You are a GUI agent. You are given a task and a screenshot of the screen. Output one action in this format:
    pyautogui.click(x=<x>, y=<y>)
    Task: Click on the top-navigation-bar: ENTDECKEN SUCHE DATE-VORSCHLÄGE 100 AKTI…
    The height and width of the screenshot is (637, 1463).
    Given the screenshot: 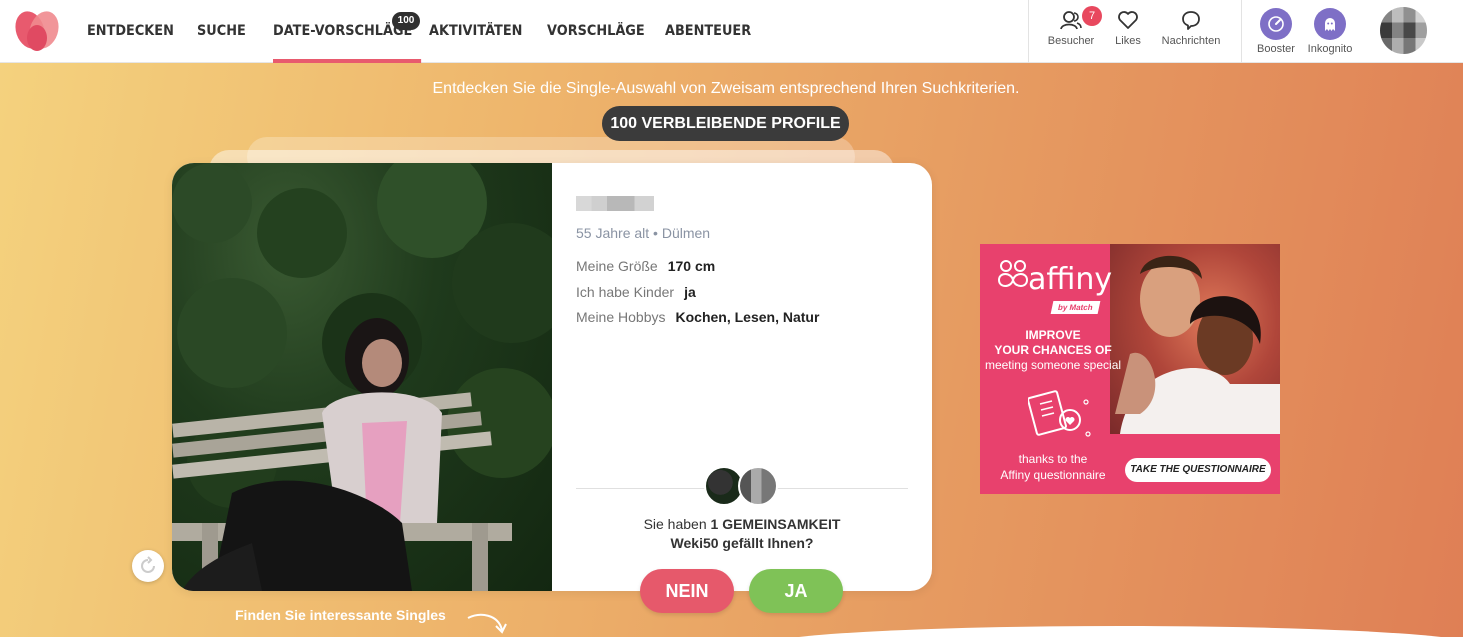 What is the action you would take?
    pyautogui.click(x=731, y=31)
    